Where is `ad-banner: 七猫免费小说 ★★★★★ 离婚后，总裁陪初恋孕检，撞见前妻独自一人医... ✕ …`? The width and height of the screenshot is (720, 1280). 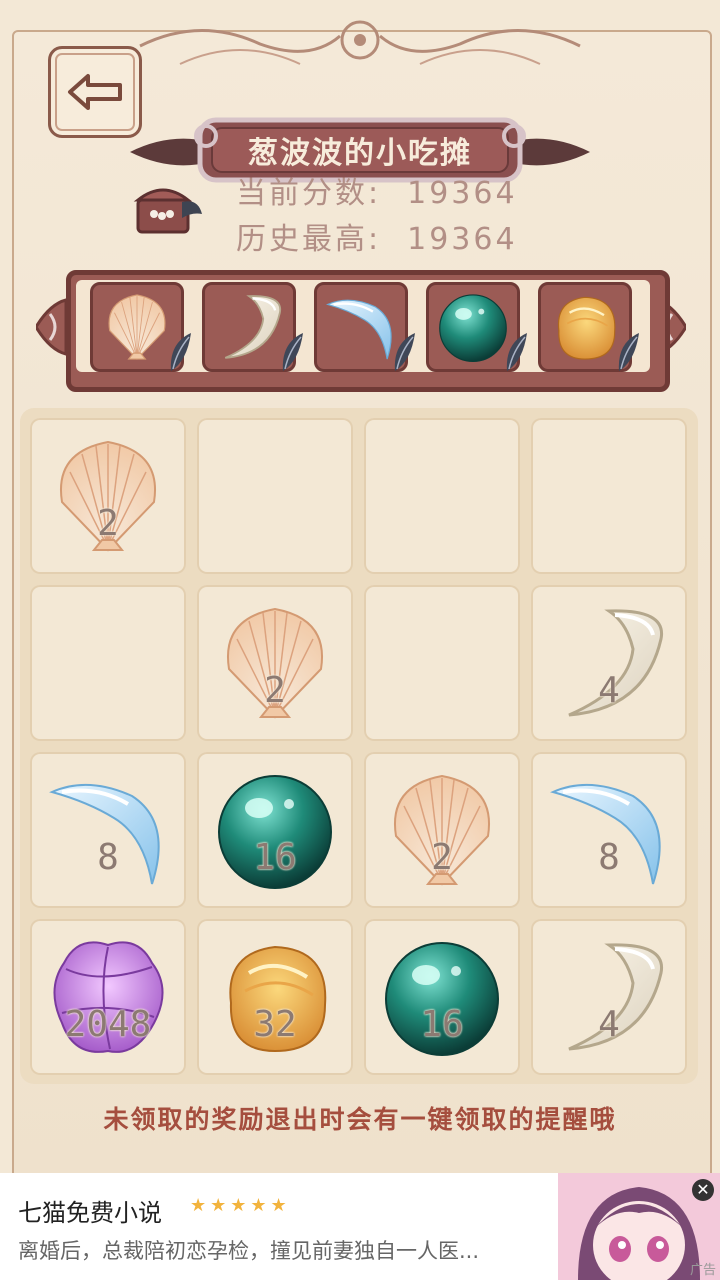 ad-banner: 七猫免费小说 ★★★★★ 离婚后，总裁陪初恋孕检，撞见前妻独自一人医... ✕ … is located at coordinates (360, 1226).